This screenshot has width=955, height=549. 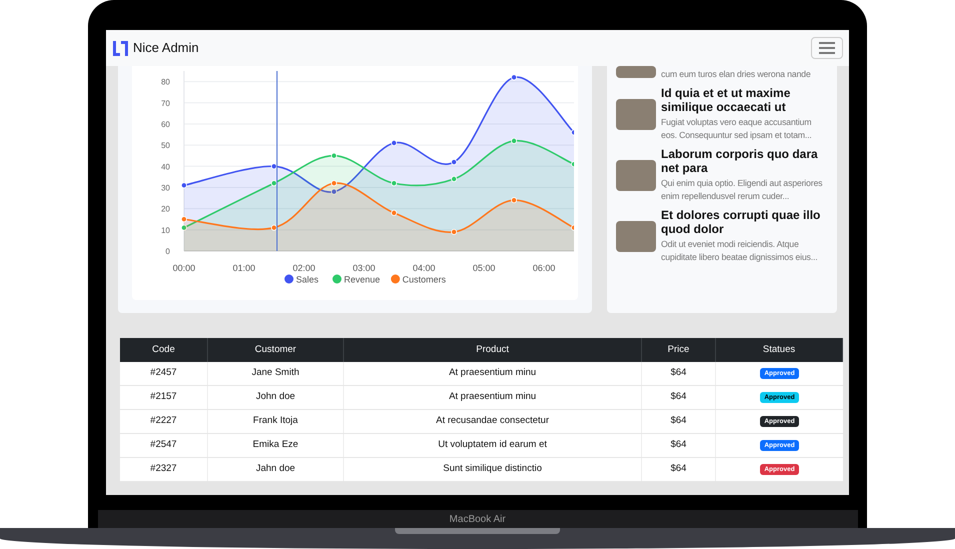 I want to click on table-cell: Emika Eze, so click(x=276, y=445).